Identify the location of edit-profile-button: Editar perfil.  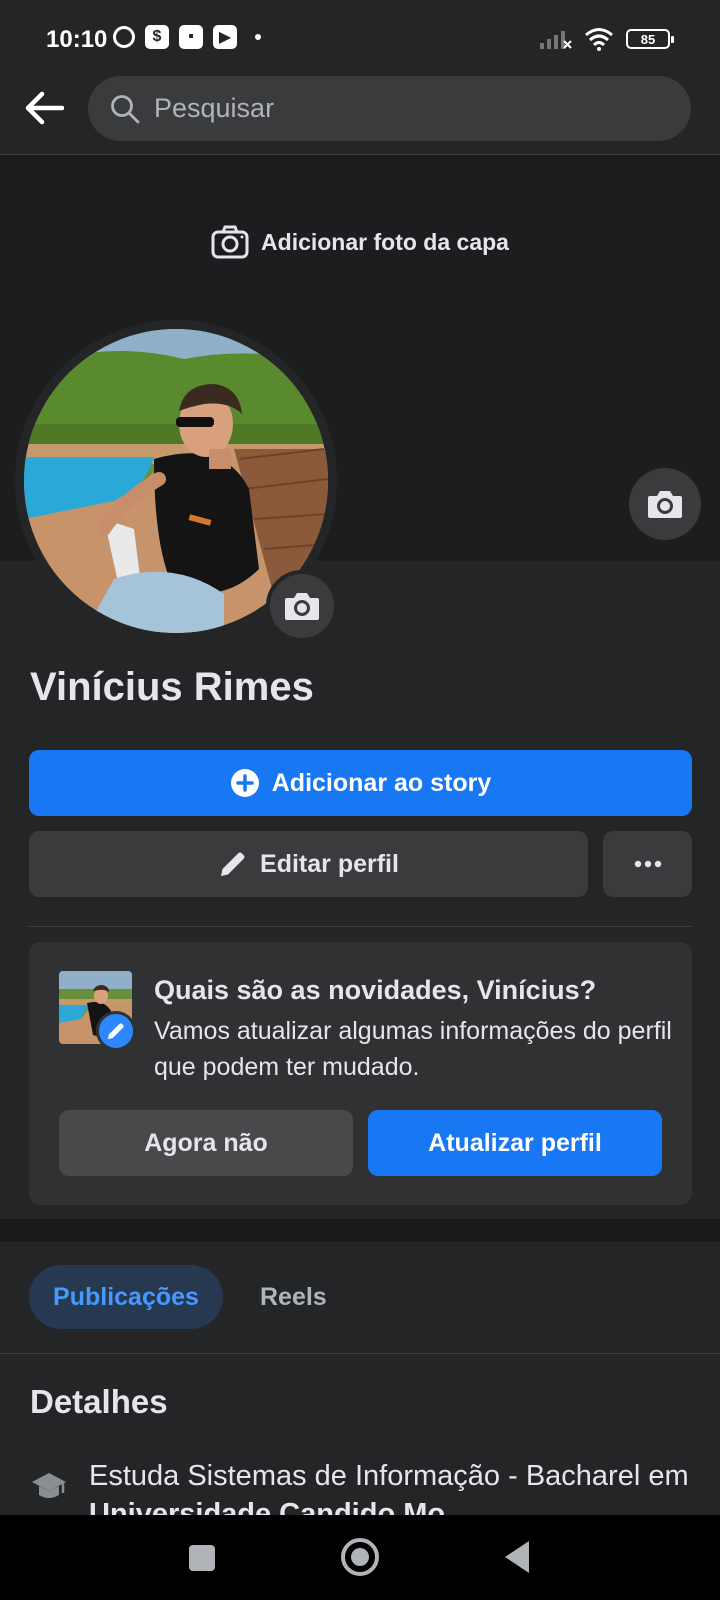
(308, 864).